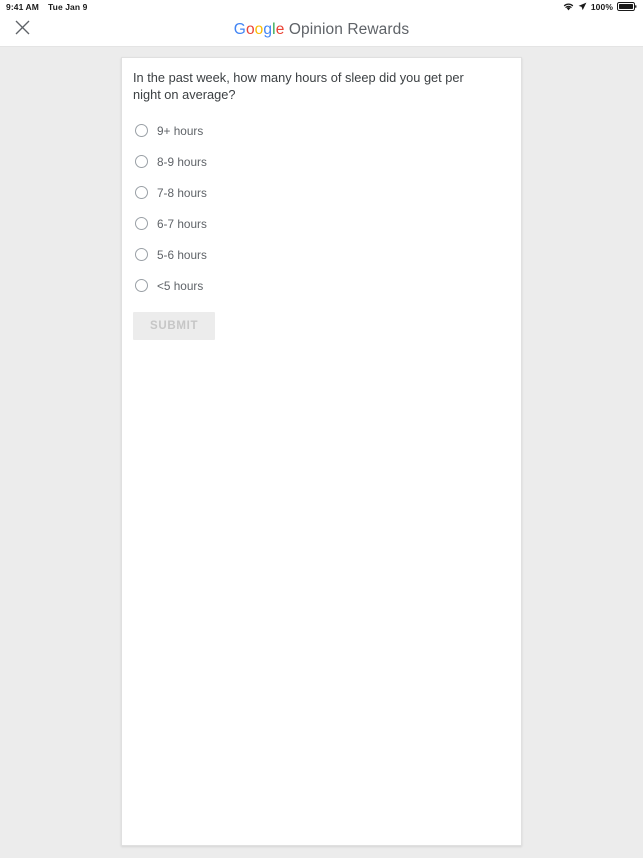 The image size is (643, 858). What do you see at coordinates (582, 7) in the screenshot?
I see `location-arrow-icon` at bounding box center [582, 7].